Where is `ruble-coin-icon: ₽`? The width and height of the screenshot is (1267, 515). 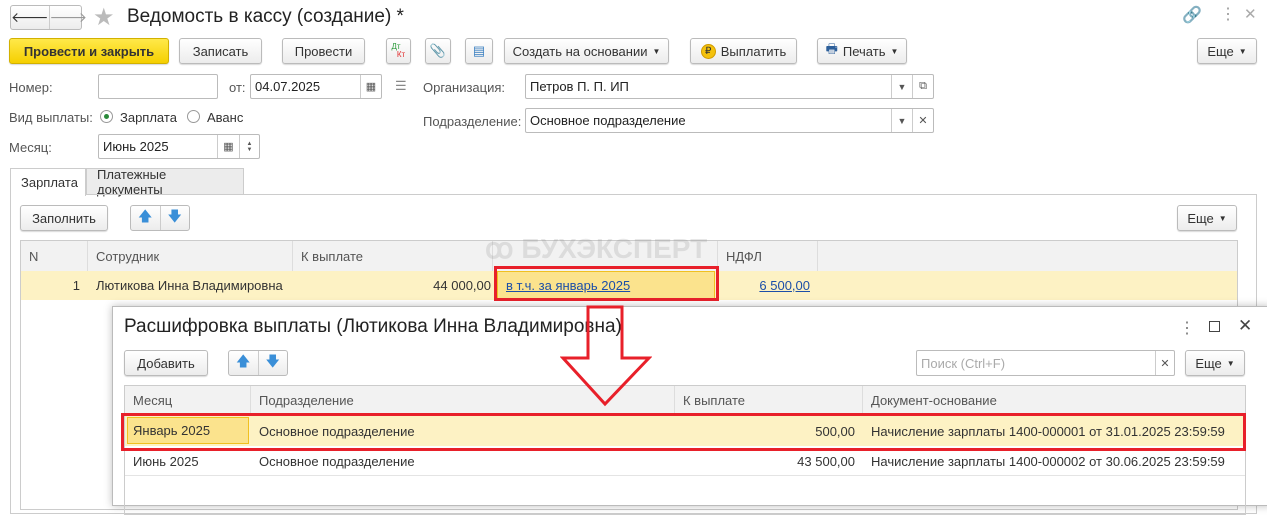 ruble-coin-icon: ₽ is located at coordinates (708, 51).